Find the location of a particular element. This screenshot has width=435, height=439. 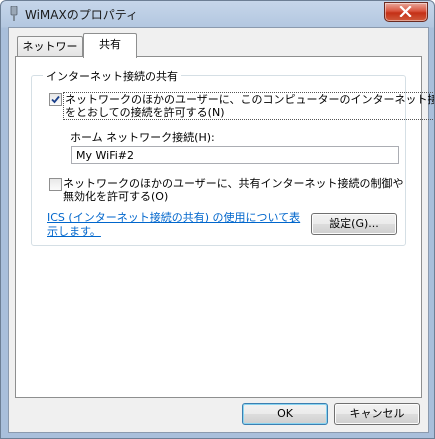

close-button is located at coordinates (406, 12).